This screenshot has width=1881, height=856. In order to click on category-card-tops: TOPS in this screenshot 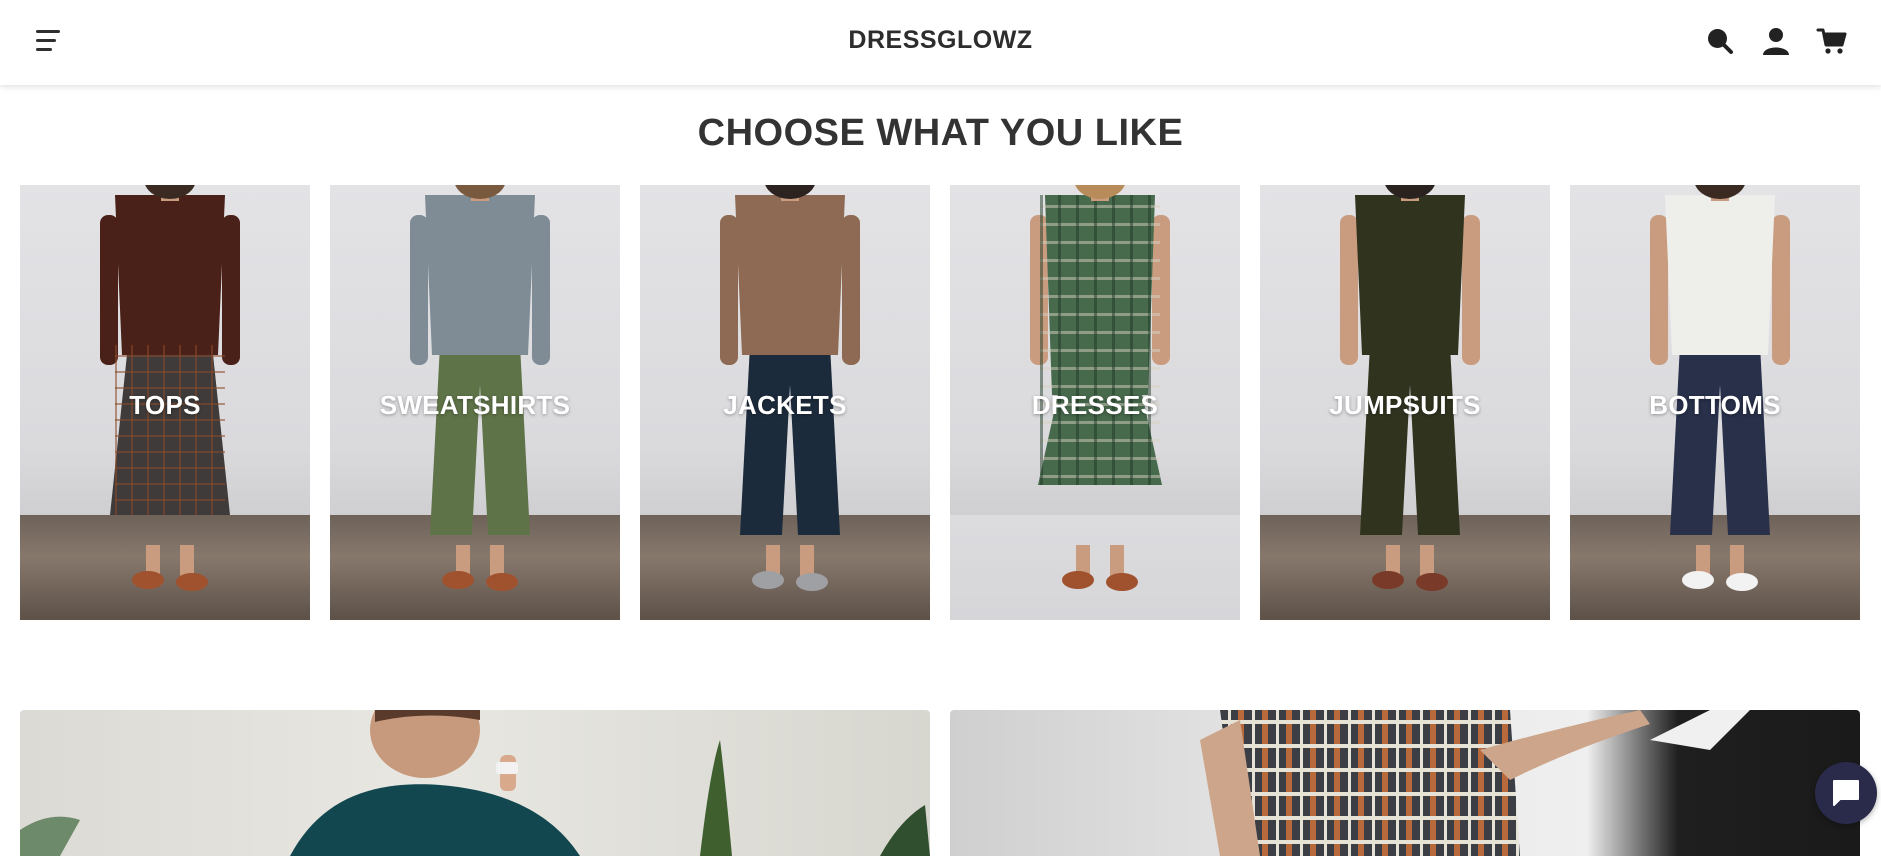, I will do `click(165, 402)`.